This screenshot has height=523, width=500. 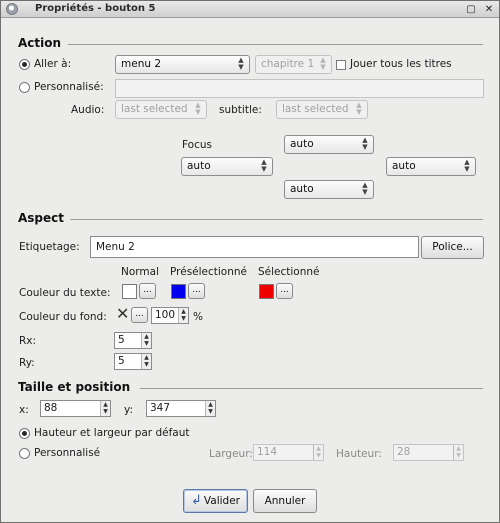 What do you see at coordinates (63, 317) in the screenshot?
I see `bg-color-label: Couleur du fond:` at bounding box center [63, 317].